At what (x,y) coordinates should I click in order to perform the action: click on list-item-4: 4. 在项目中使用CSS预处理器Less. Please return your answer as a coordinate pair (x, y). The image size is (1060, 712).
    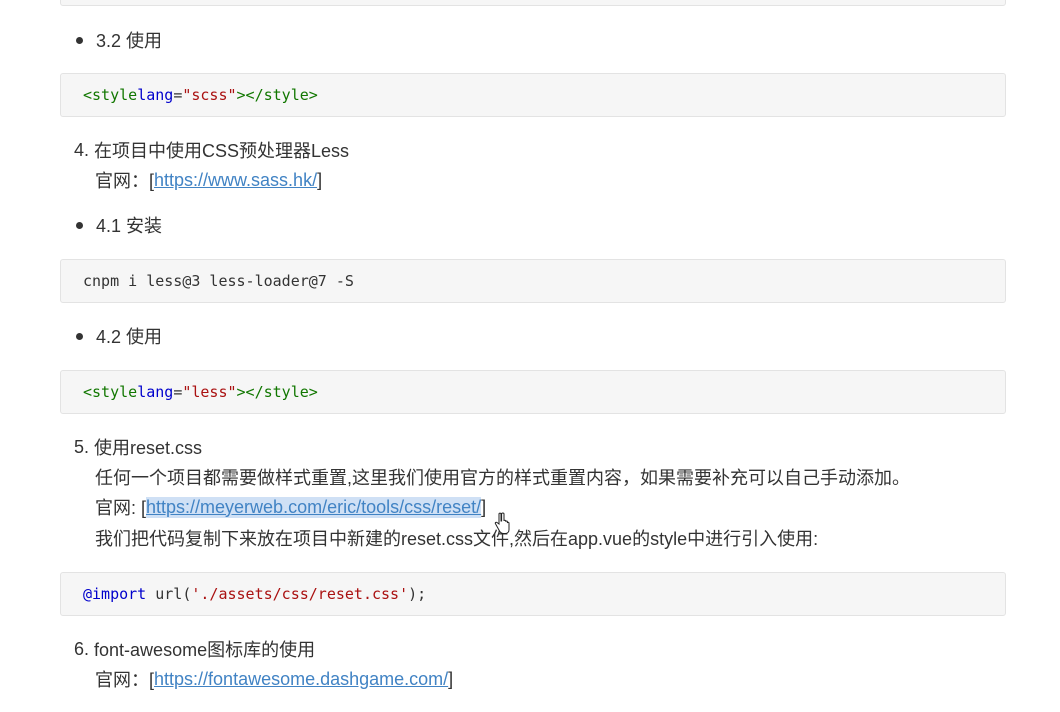
    Looking at the image, I should click on (211, 150).